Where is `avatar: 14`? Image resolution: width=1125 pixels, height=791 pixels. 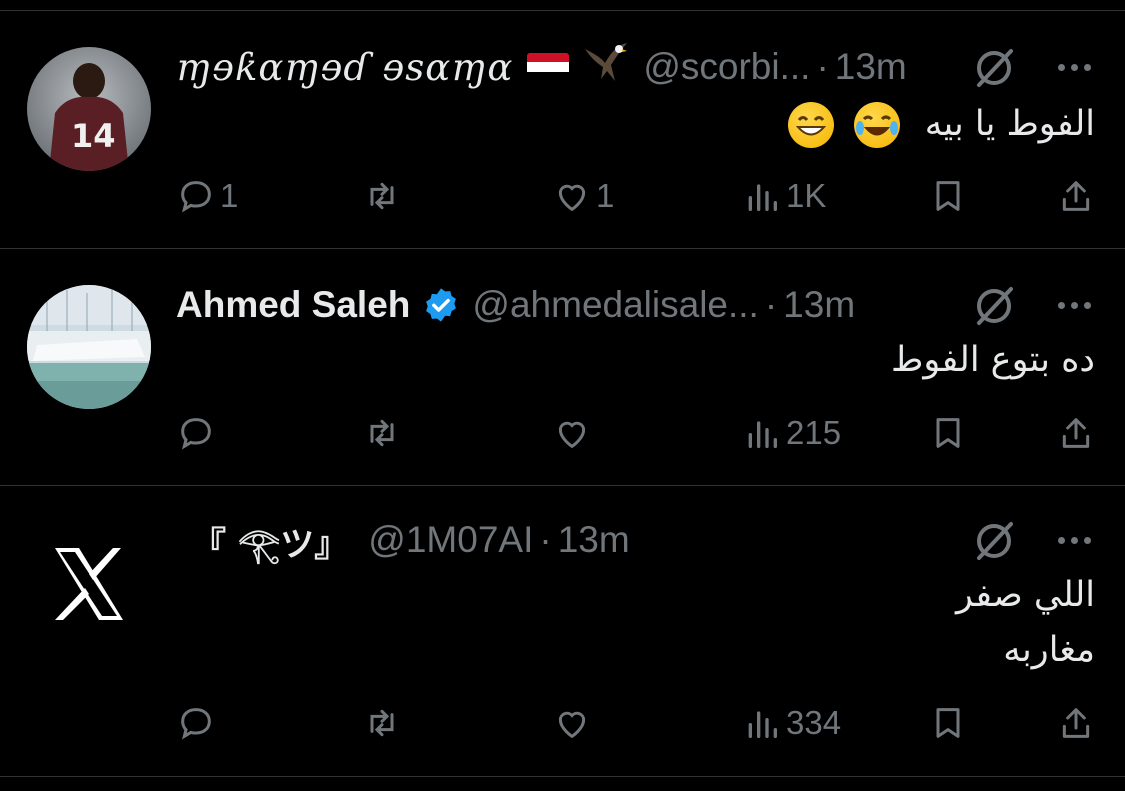 avatar: 14 is located at coordinates (89, 109).